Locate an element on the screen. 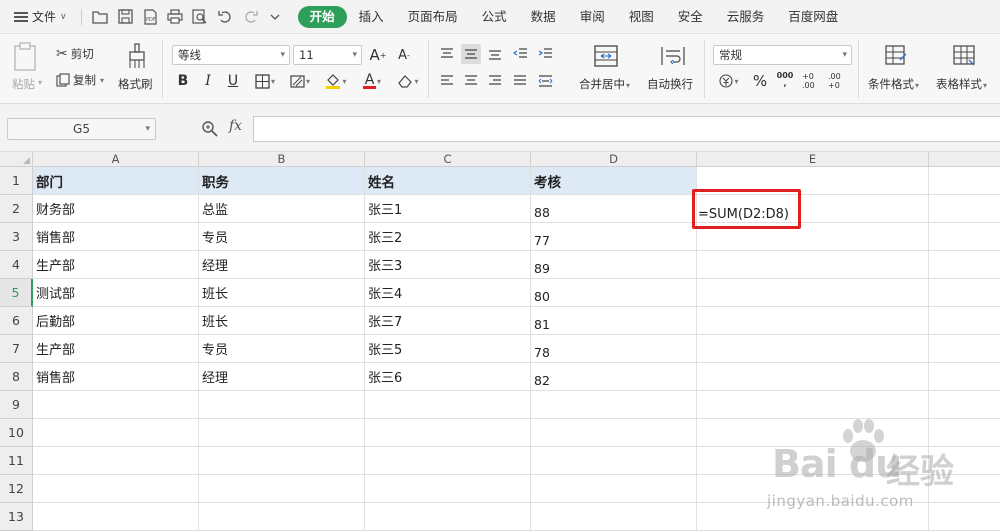 The image size is (1000, 531). cell: 88 is located at coordinates (614, 209).